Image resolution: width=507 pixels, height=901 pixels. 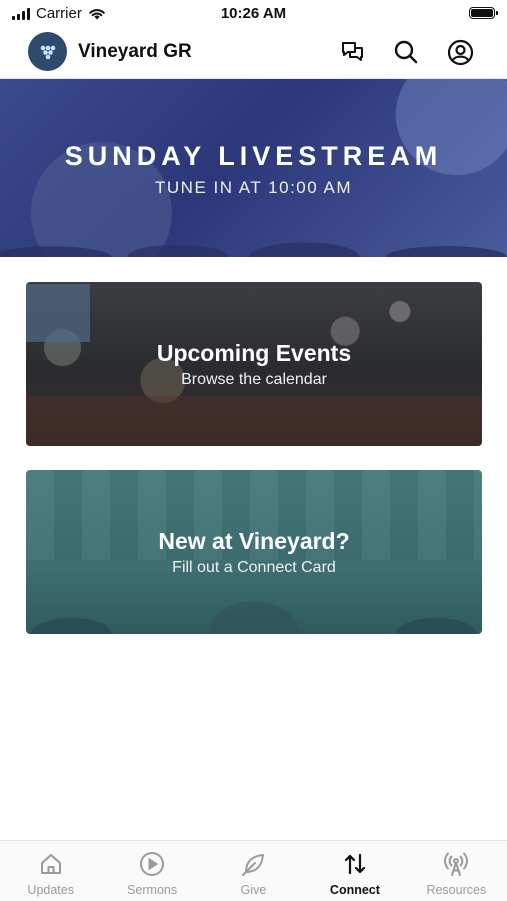 What do you see at coordinates (483, 13) in the screenshot?
I see `battery-icon` at bounding box center [483, 13].